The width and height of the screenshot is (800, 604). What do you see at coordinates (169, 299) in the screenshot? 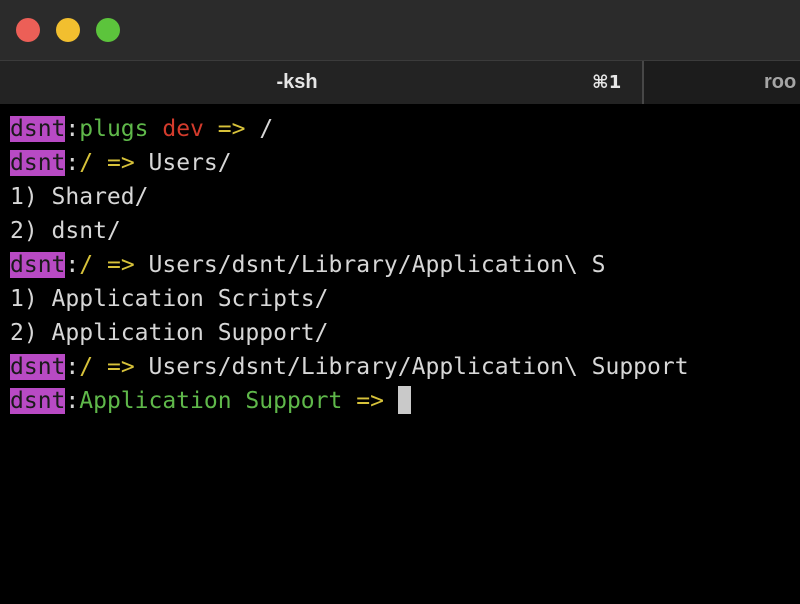
I see `output-line: 1) Application Scripts/` at bounding box center [169, 299].